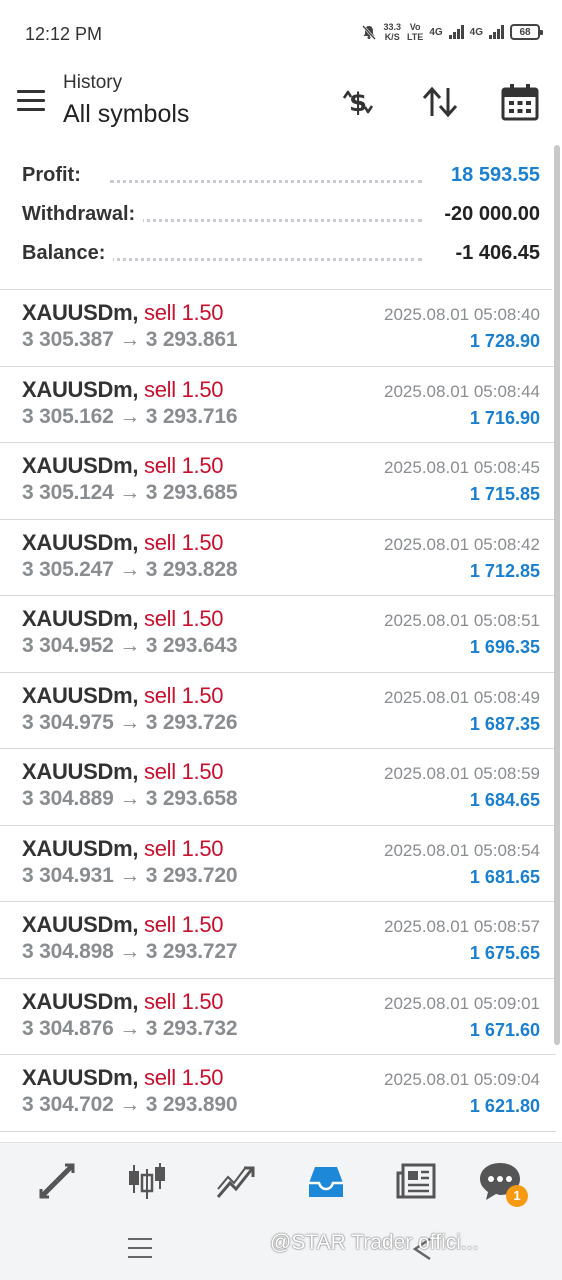 This screenshot has width=562, height=1280. What do you see at coordinates (452, 32) in the screenshot?
I see `status-icons: 33.3 K/S Vo LTE 4G 4G 68` at bounding box center [452, 32].